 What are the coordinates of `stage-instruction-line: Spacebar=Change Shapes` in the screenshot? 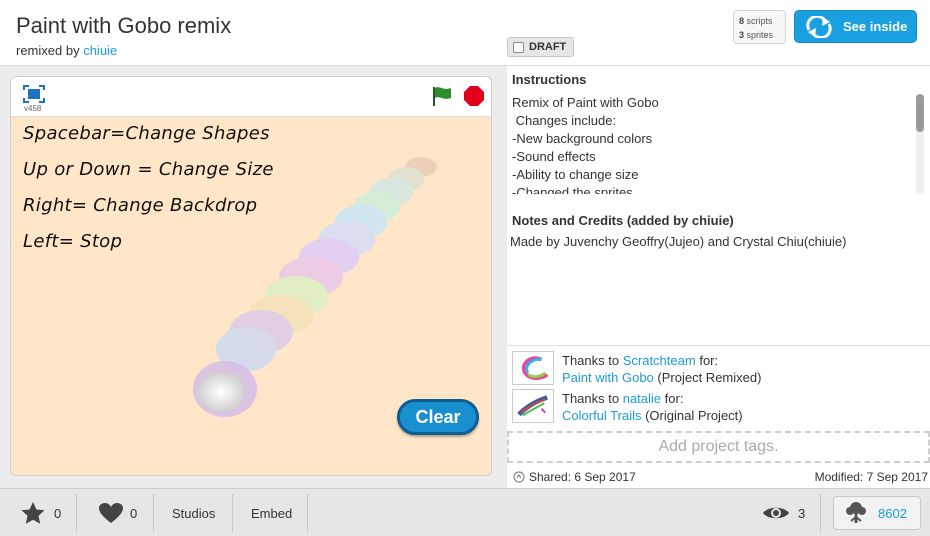 It's located at (146, 133).